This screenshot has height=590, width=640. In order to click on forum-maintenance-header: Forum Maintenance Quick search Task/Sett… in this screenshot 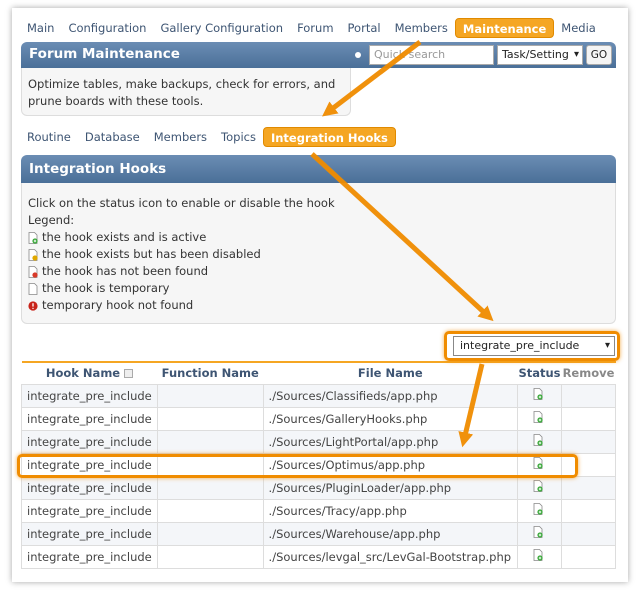, I will do `click(318, 55)`.